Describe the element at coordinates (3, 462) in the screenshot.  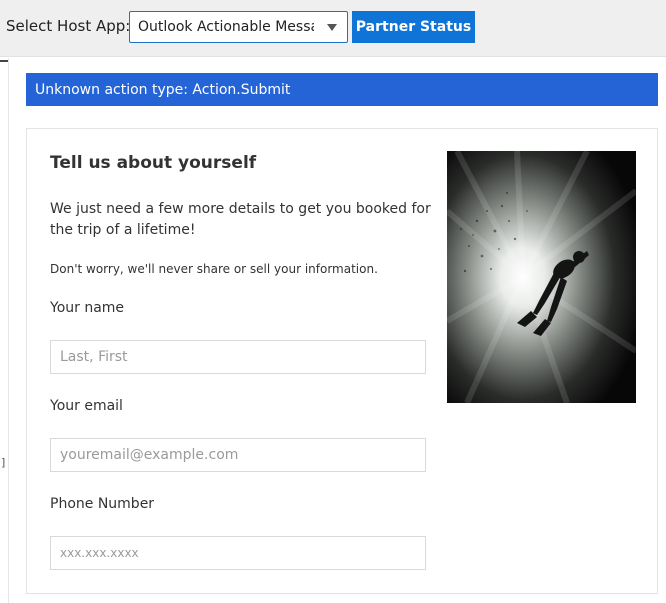
I see `bracket-icon: ]` at that location.